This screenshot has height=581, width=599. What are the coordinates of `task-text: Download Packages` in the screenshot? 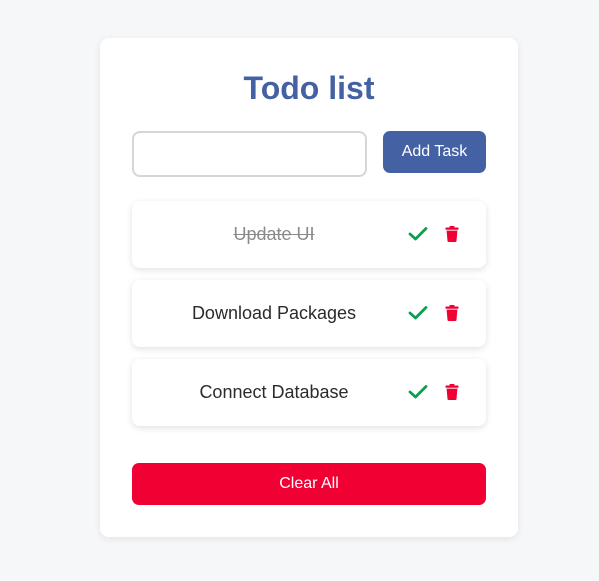 It's located at (274, 313).